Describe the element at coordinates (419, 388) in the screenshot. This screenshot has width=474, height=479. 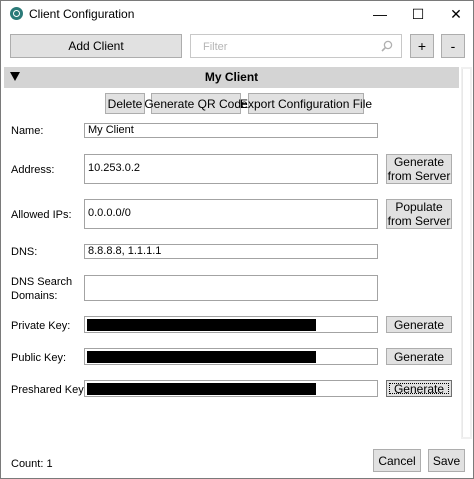
I see `generate-preshared-key-button: Generate` at that location.